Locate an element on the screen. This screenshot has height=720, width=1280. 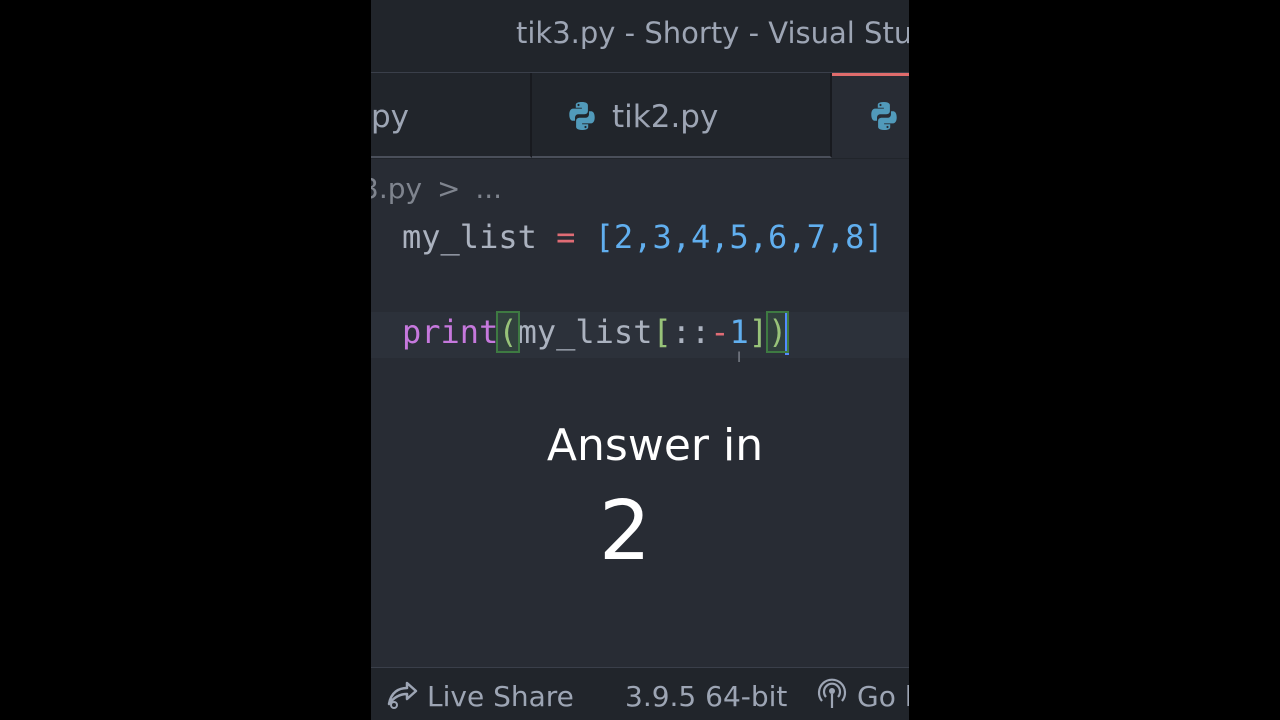
assign-operator: = is located at coordinates (566, 237).